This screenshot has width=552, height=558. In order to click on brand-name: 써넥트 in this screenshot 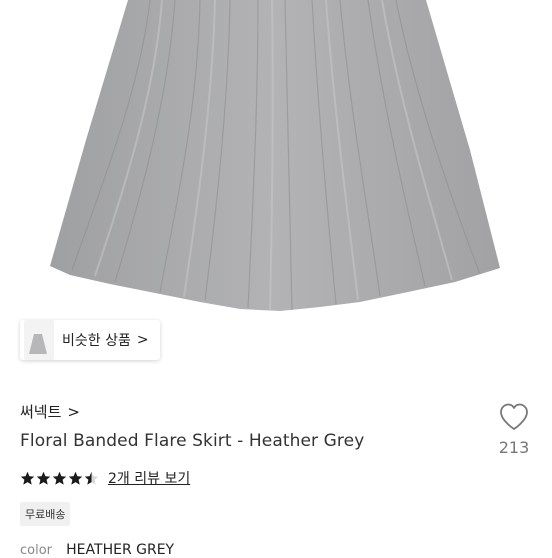, I will do `click(41, 412)`.